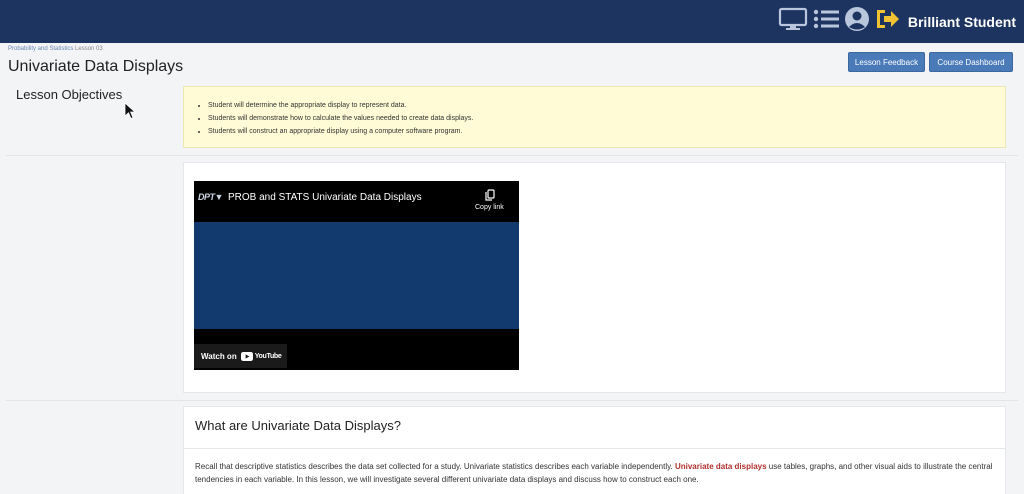  I want to click on video-title: PROB and STATS Univariate Data Displays, so click(325, 197).